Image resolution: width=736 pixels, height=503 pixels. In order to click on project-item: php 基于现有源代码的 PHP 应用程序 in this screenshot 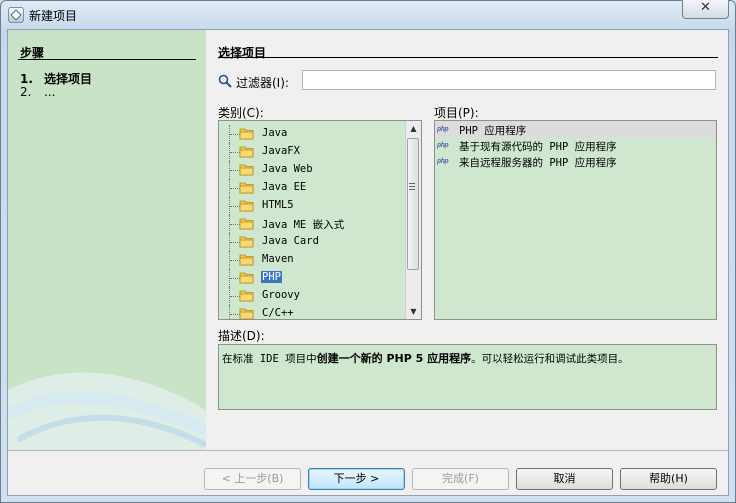, I will do `click(575, 146)`.